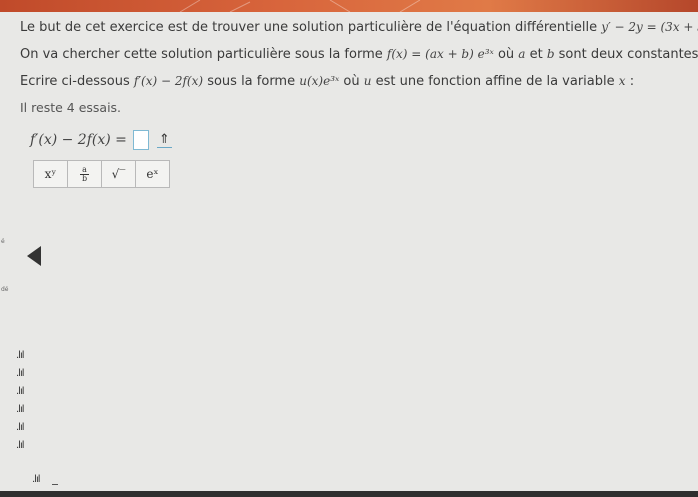  I want to click on remaining-attempts: Il reste 4 essais., so click(71, 107).